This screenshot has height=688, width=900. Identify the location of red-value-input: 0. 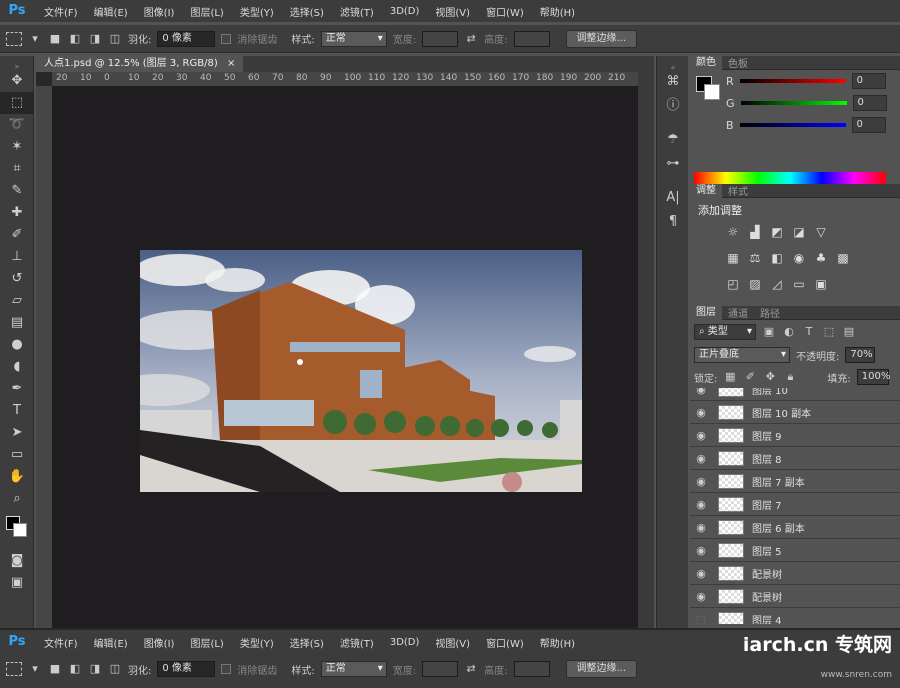
(868, 81).